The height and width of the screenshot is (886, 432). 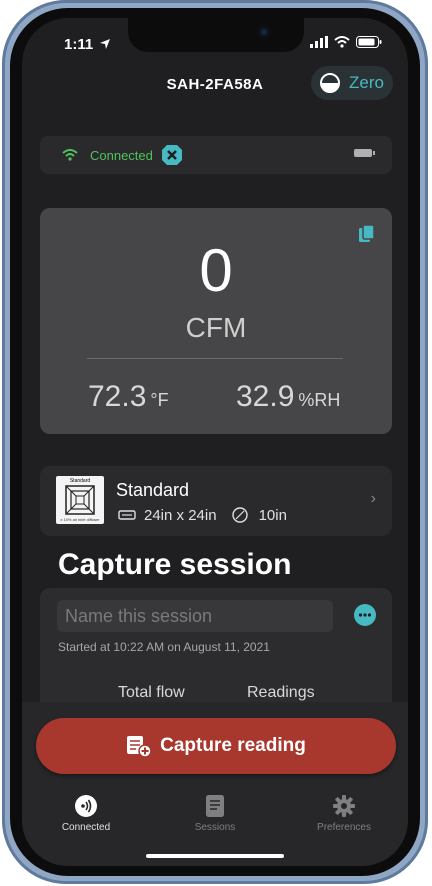 I want to click on reading-divider, so click(x=215, y=358).